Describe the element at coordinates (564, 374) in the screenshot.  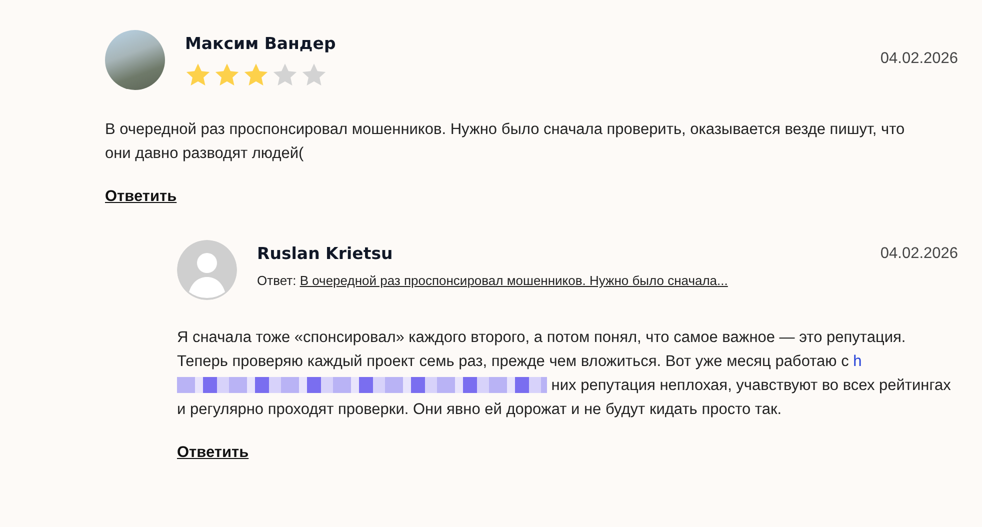
I see `comment-text: Я сначала тоже «спонсировал» каждого второго, а потом понял, что самое важное — это репутация. Теперь проверяю каждый проект семь раз, прежде чем вложиться. Вот уже месяц работаю с h них репутация неплохая, учавствуют во всех рейтингах и регулярно проходят проверки. Они явно ей дорожат и не будут кидать просто так.` at that location.